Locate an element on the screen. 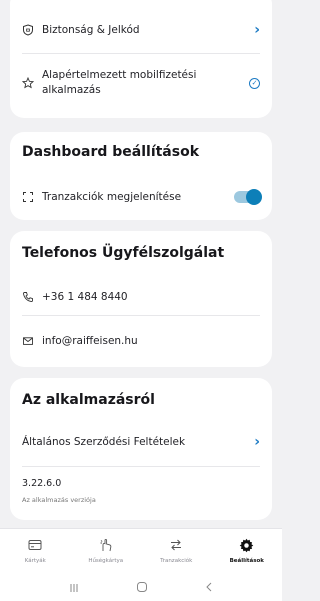 This screenshot has width=320, height=601. nav-loyalty-label: Hűségkártya is located at coordinates (106, 561).